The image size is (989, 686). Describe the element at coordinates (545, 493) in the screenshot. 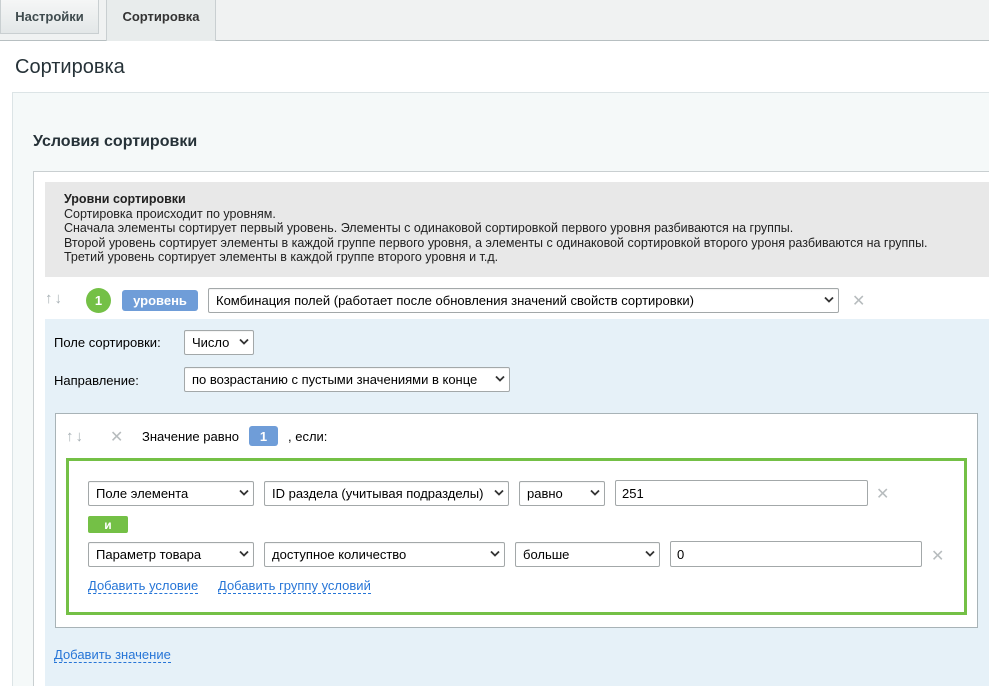

I see `condition-operator-value: равно` at that location.